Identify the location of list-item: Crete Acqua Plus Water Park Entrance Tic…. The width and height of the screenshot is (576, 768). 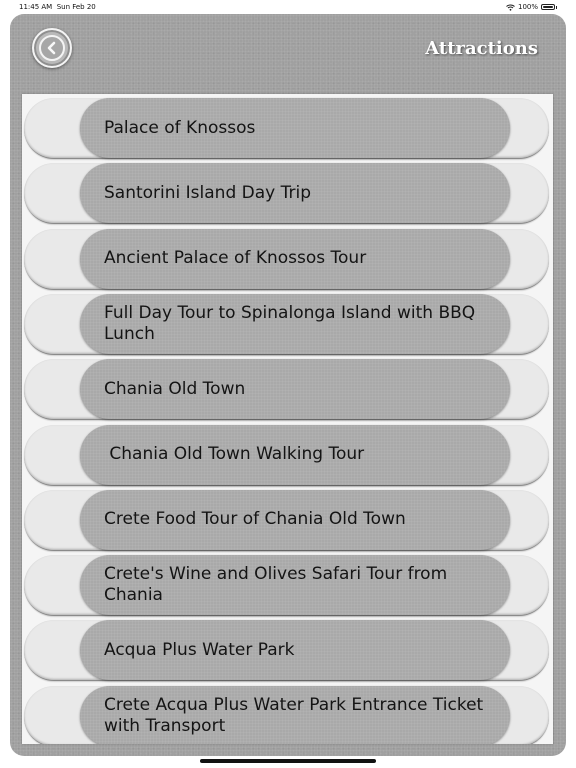
(287, 714).